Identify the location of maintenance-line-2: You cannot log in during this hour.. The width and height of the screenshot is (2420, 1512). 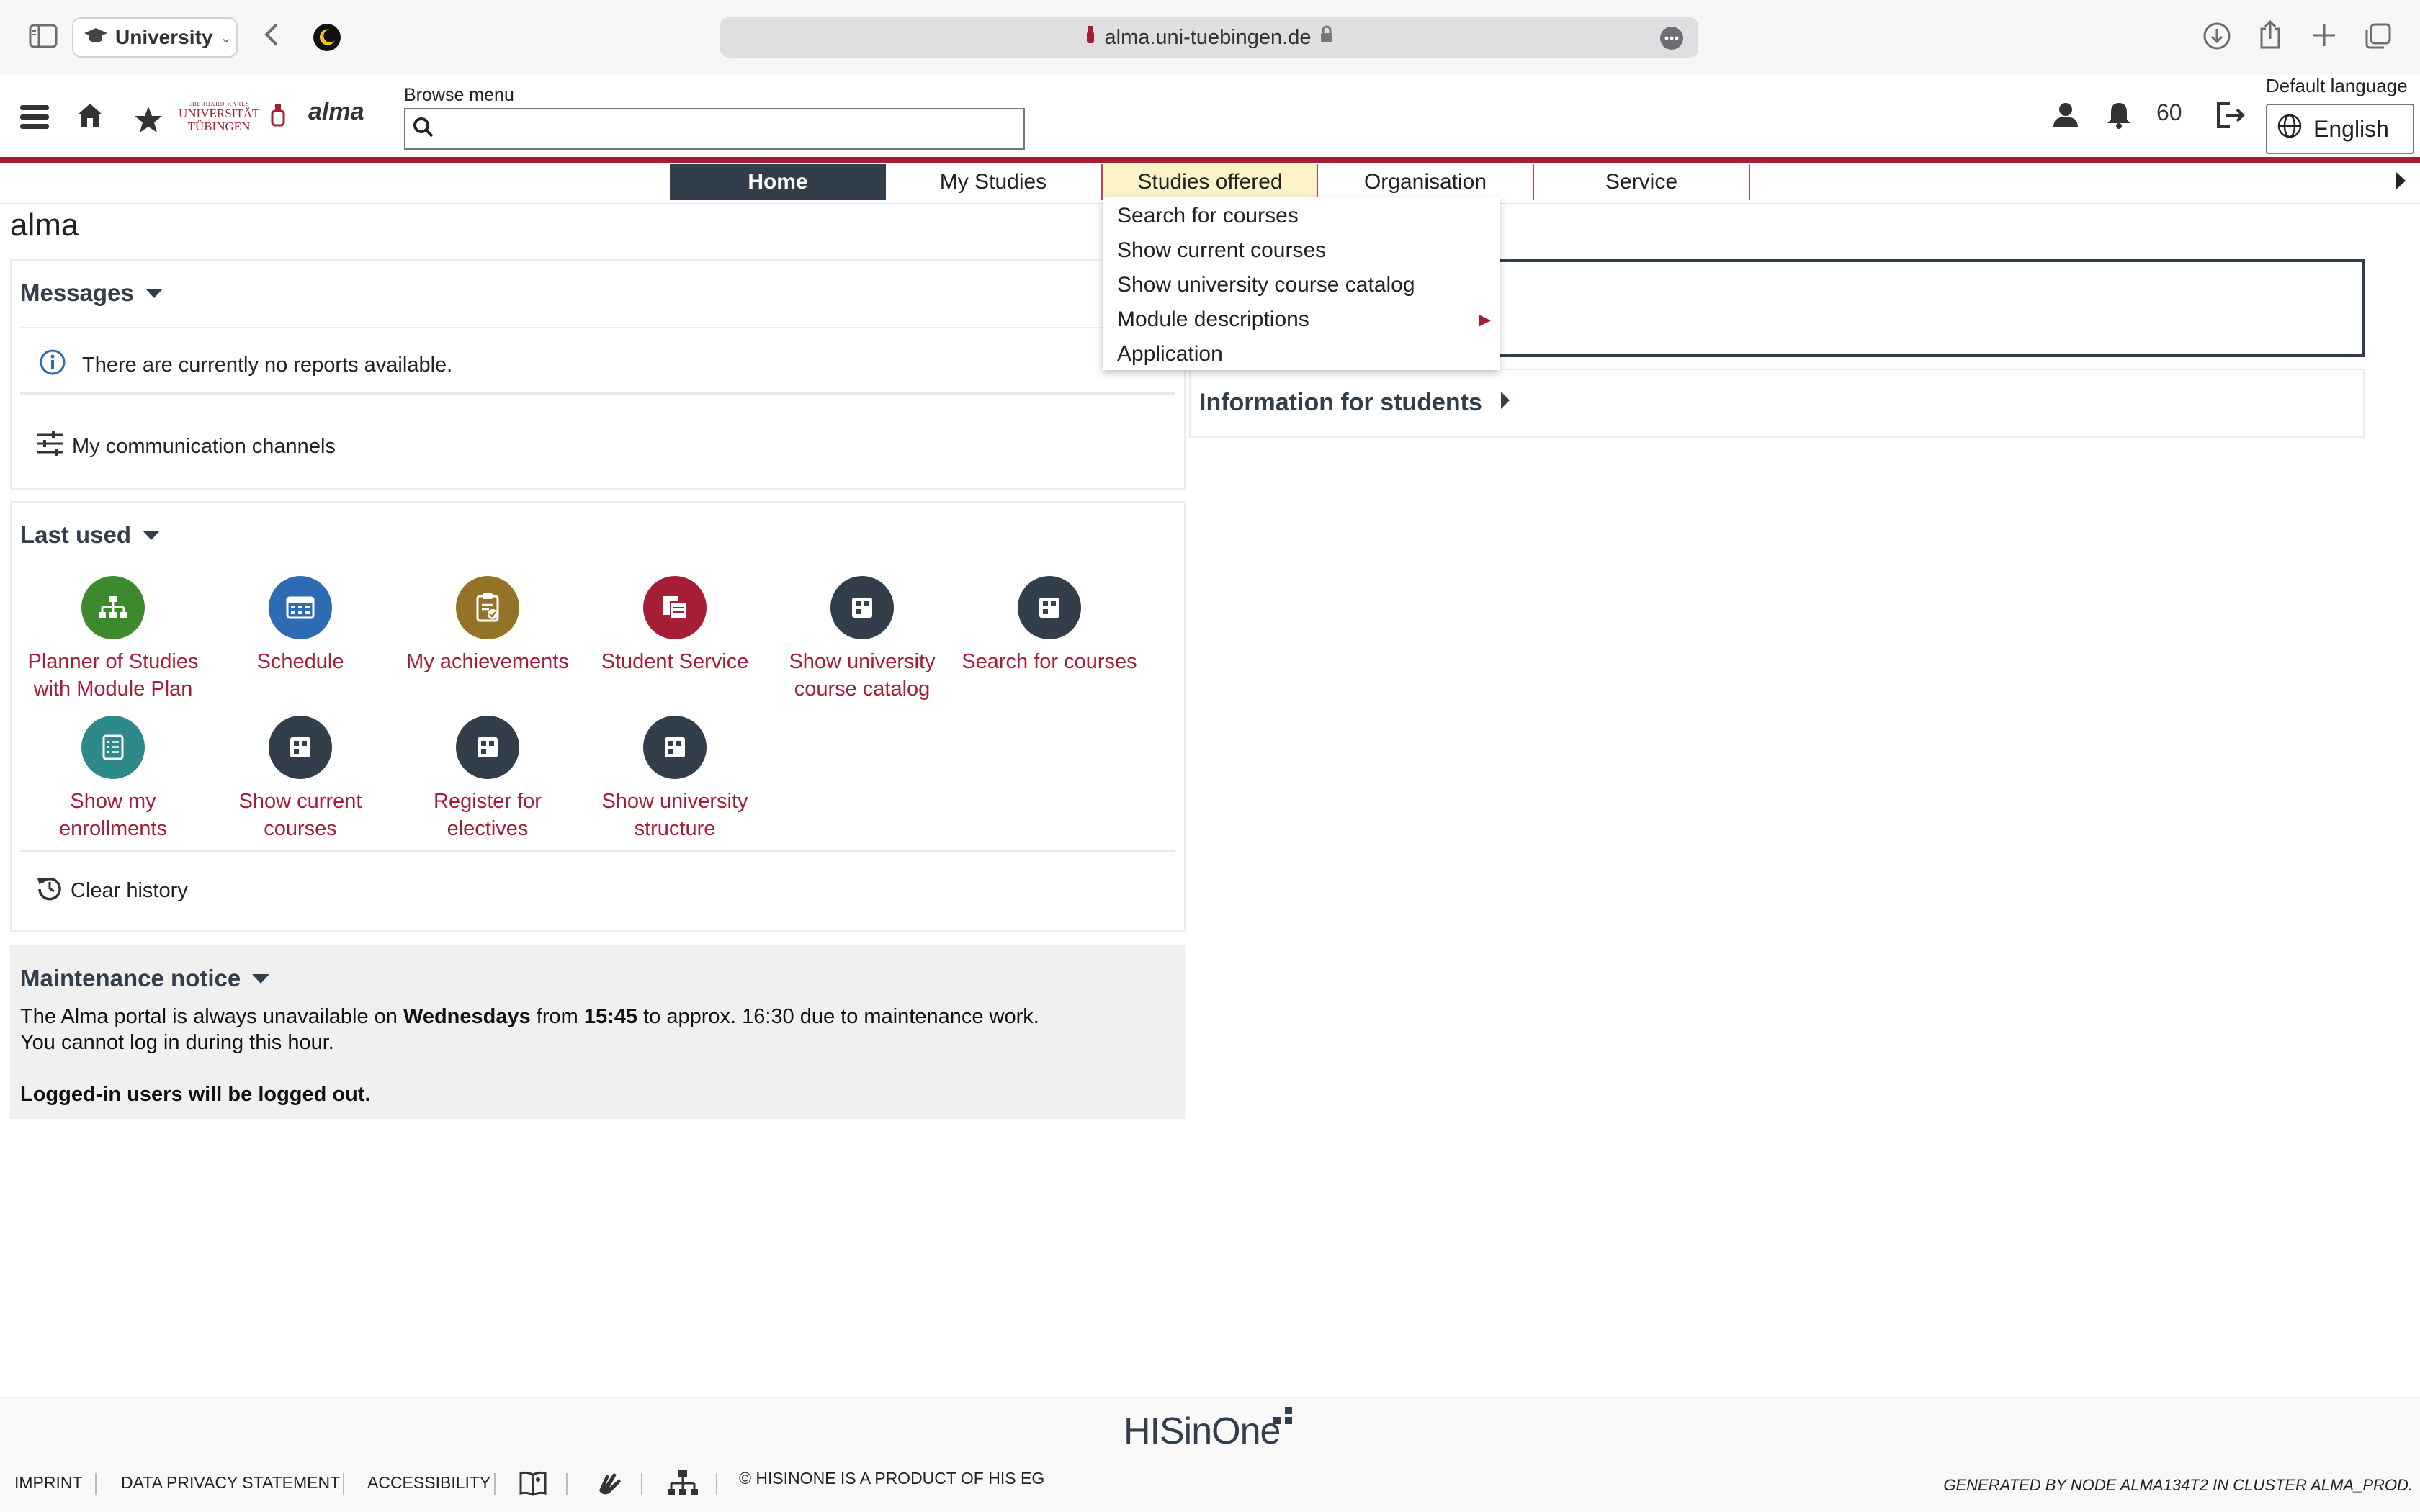
(177, 1042).